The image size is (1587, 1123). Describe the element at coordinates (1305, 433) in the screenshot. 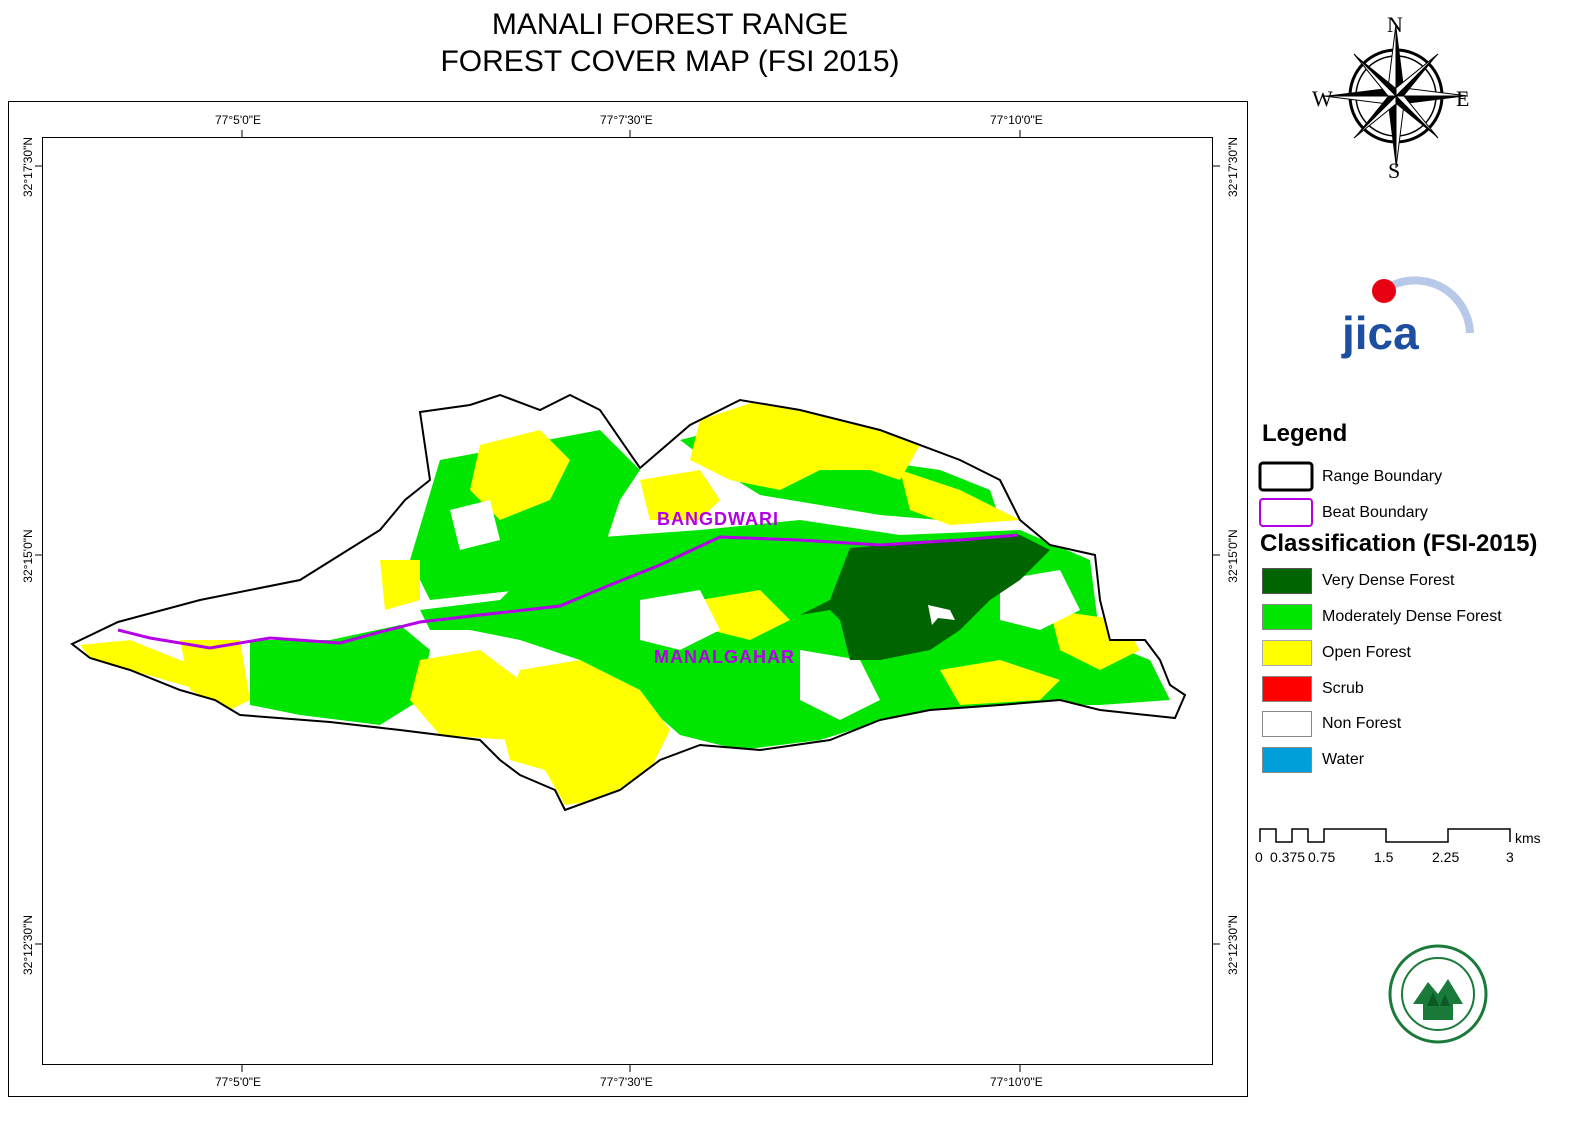

I see `legend-title: Legend` at that location.